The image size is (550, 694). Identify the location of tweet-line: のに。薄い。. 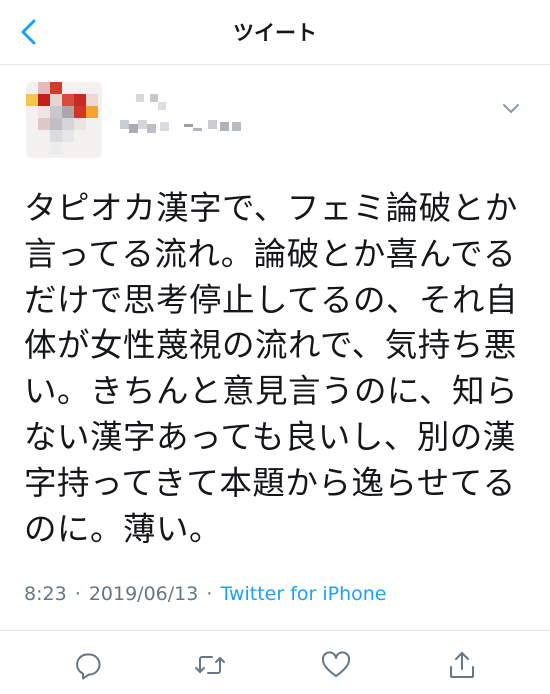
(123, 528).